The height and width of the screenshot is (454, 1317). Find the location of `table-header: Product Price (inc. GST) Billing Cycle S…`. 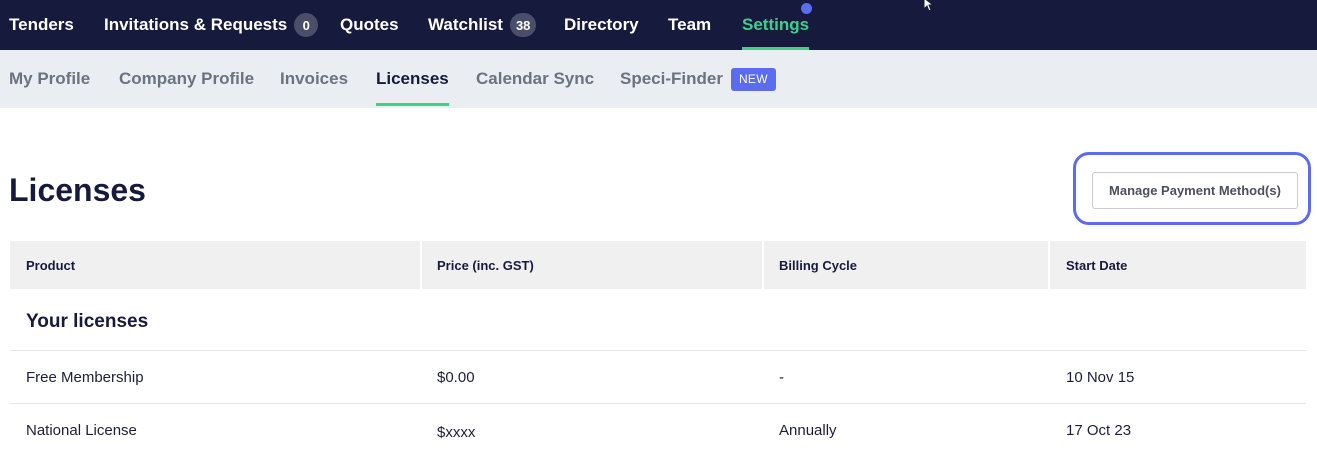

table-header: Product Price (inc. GST) Billing Cycle S… is located at coordinates (658, 265).